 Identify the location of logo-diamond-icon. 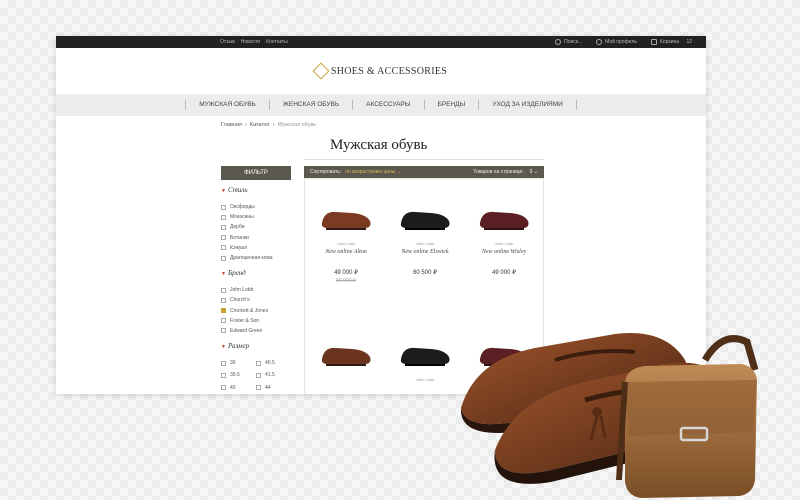
(321, 71).